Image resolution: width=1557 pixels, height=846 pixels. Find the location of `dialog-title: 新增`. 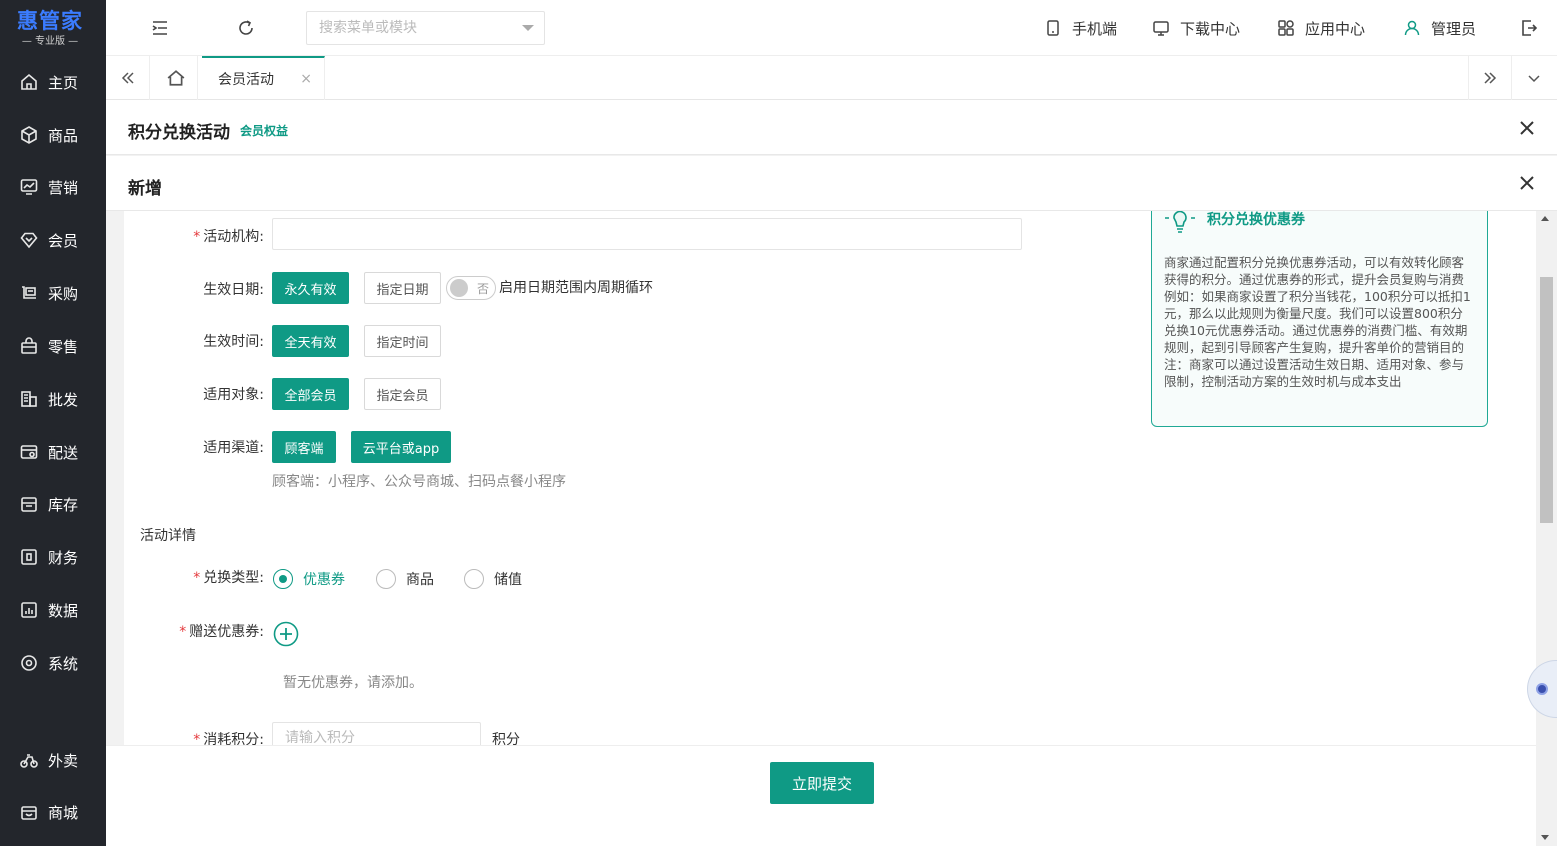

dialog-title: 新增 is located at coordinates (145, 189).